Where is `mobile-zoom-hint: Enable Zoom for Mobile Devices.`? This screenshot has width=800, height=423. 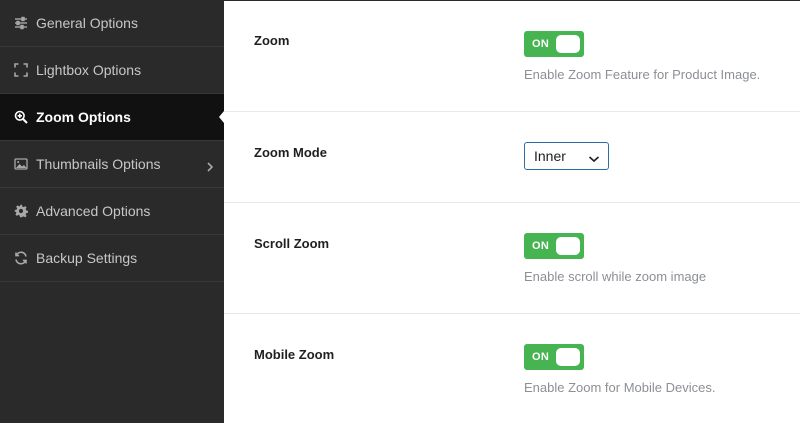
mobile-zoom-hint: Enable Zoom for Mobile Devices. is located at coordinates (620, 387).